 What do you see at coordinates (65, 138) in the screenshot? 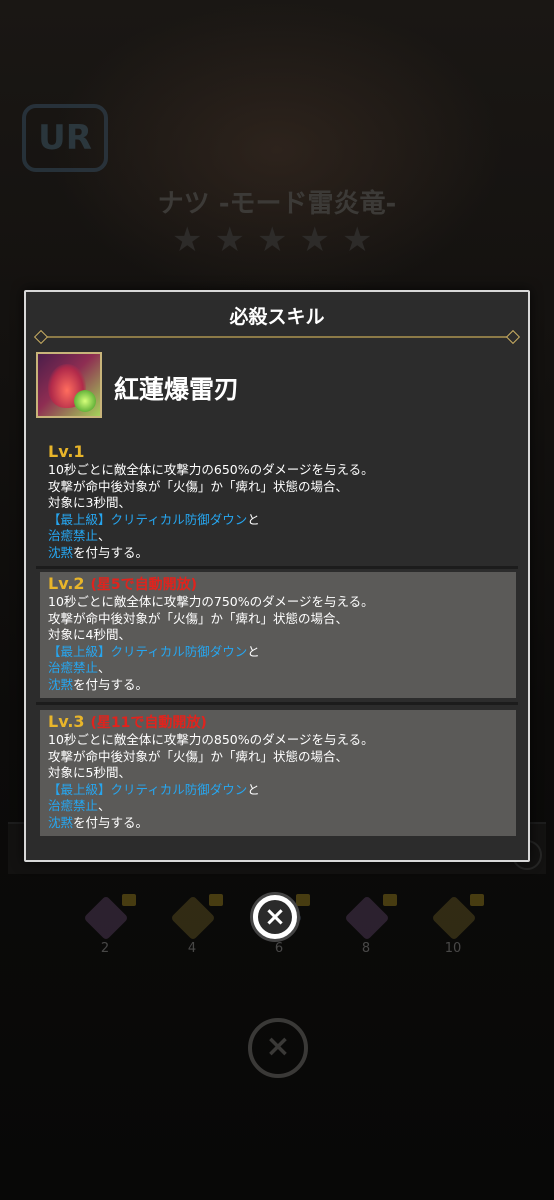
I see `rarity-badge: UR` at bounding box center [65, 138].